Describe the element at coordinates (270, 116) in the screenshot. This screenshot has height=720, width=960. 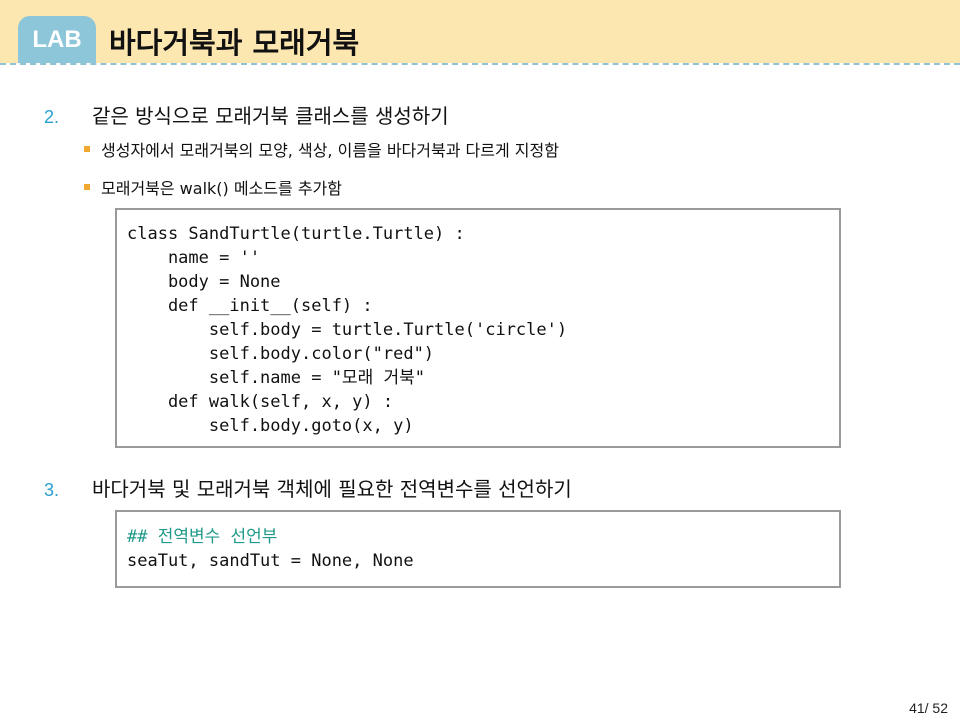
I see `step-text: 같은 방식으로 모래거북 클래스를 생성하기` at that location.